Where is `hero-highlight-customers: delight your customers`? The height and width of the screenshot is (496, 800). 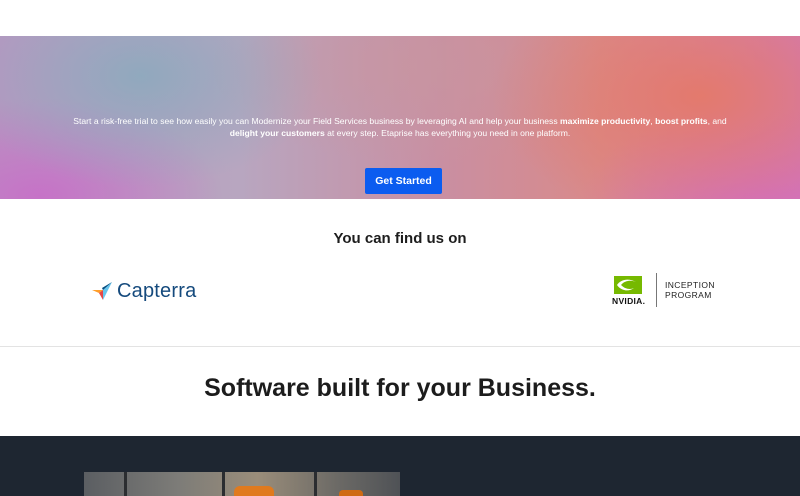
hero-highlight-customers: delight your customers is located at coordinates (277, 132).